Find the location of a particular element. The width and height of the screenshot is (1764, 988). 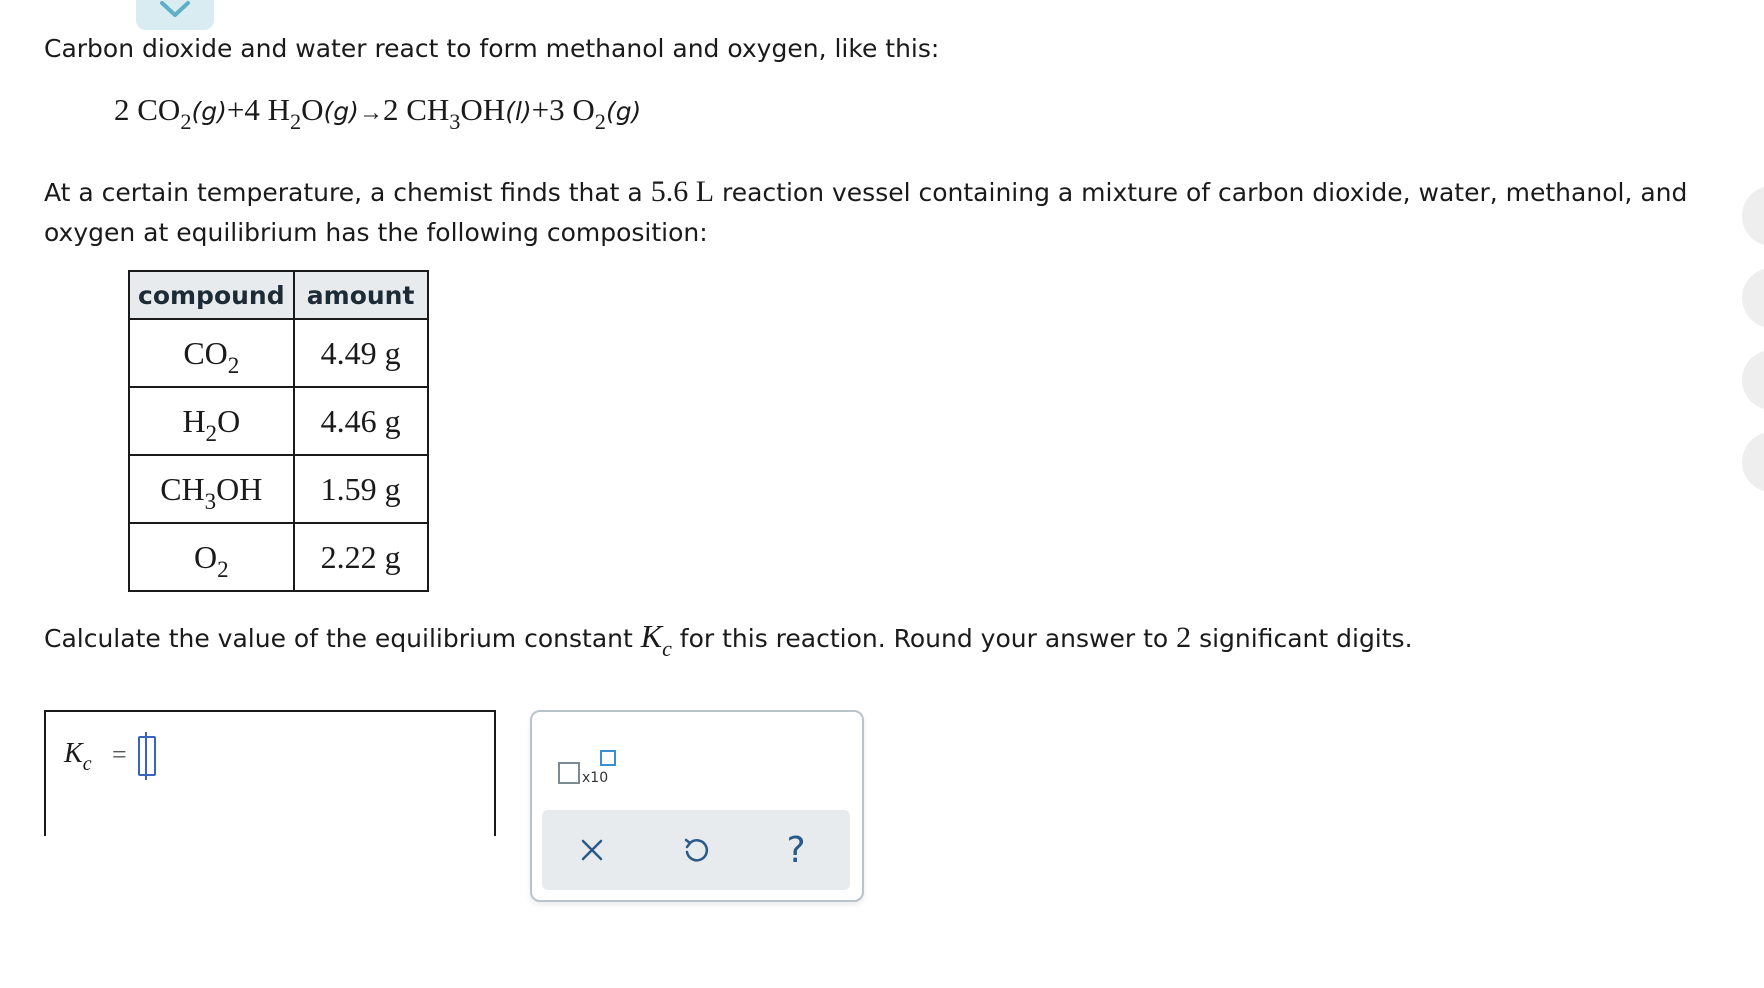

amount-cell: 4.49 g is located at coordinates (360, 353).